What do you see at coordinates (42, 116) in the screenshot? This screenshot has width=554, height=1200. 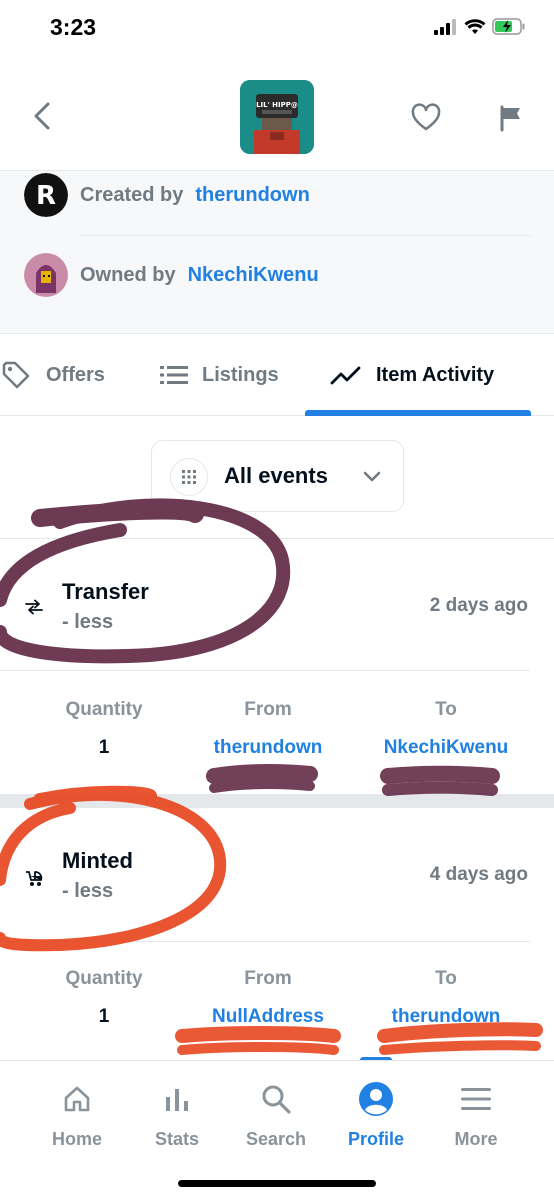 I see `back-chevron-icon` at bounding box center [42, 116].